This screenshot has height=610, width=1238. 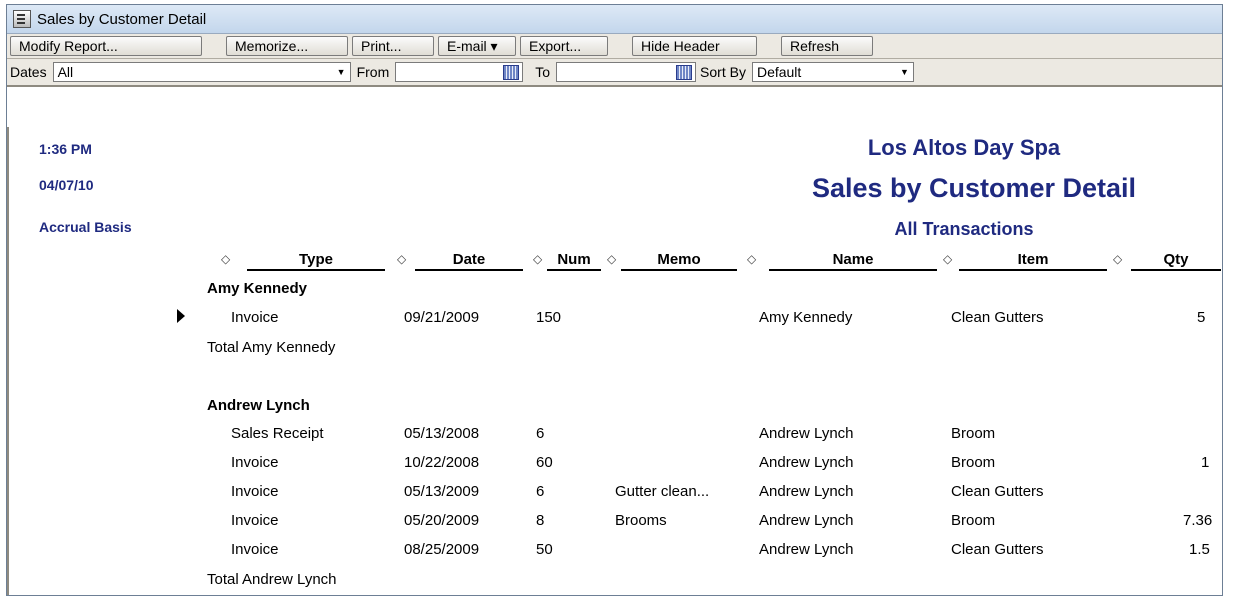 I want to click on column-header-memo: Memo, so click(x=679, y=261).